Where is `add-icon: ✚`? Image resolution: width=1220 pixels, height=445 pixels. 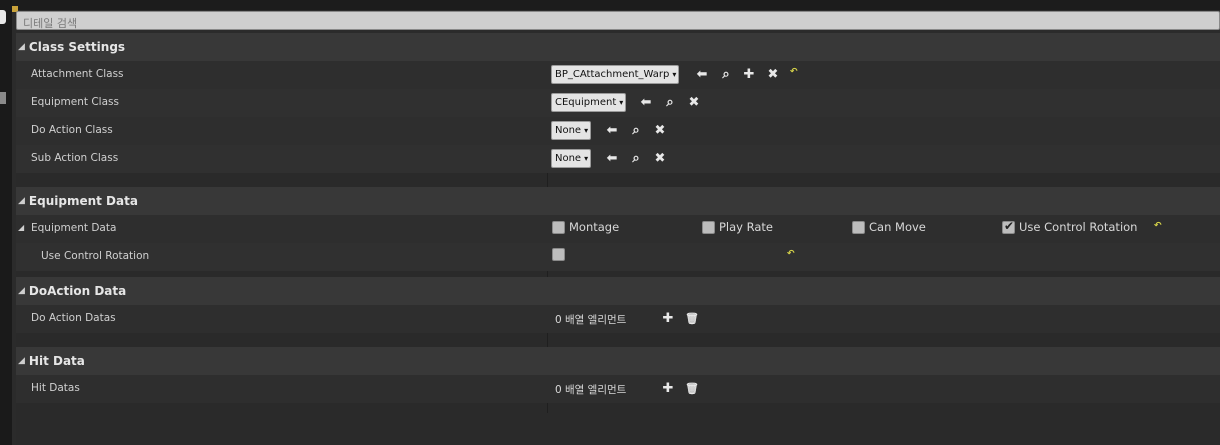 add-icon: ✚ is located at coordinates (749, 74).